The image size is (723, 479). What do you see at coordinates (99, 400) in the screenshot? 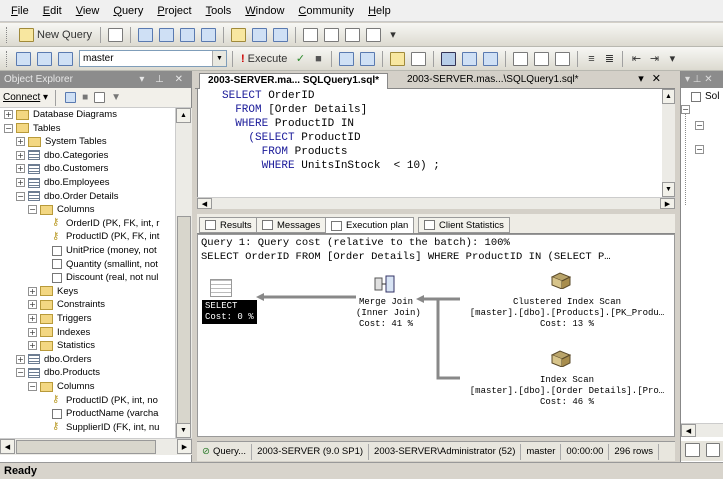
I see `tree-node: ⚷ ProductID (PK, int, no` at bounding box center [99, 400].